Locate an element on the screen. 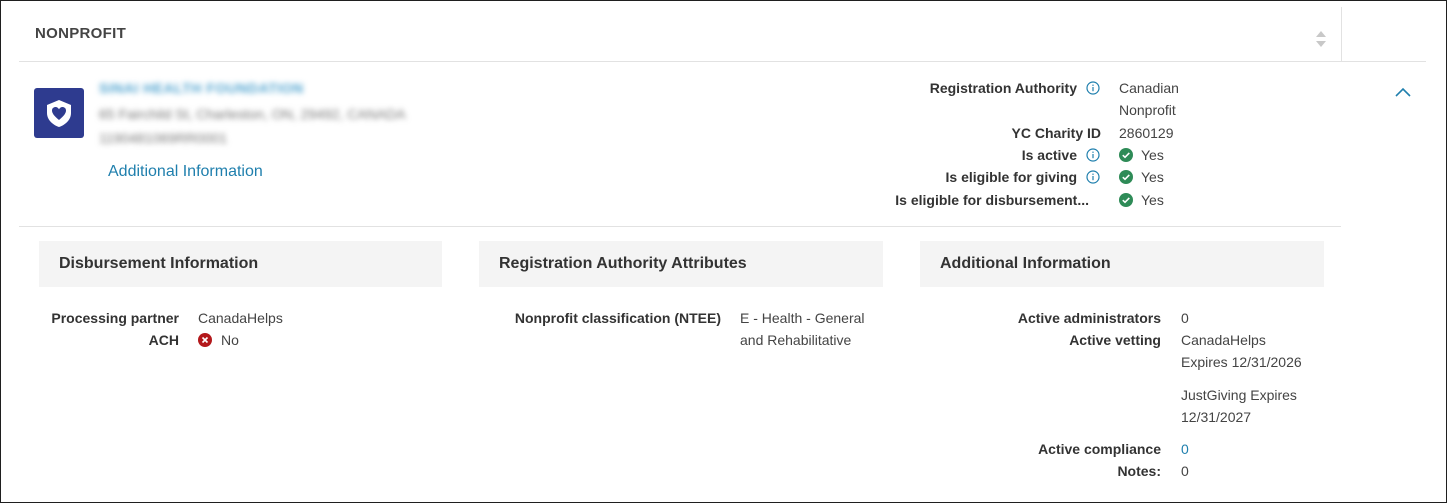 The width and height of the screenshot is (1447, 503). x-circle-icon is located at coordinates (205, 340).